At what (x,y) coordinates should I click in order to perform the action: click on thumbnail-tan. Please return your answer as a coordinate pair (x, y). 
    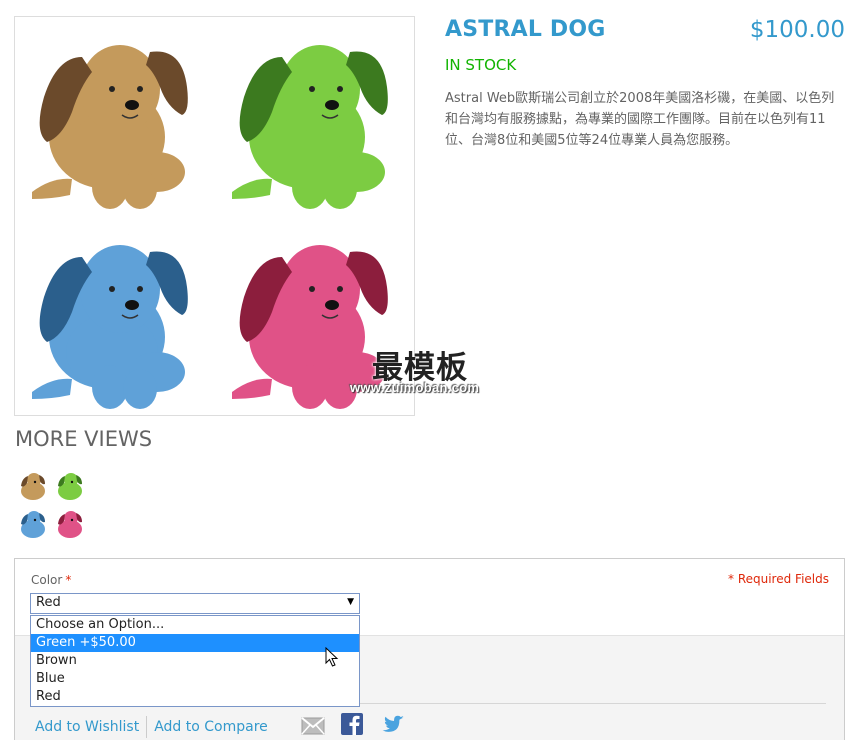
    Looking at the image, I should click on (32, 485).